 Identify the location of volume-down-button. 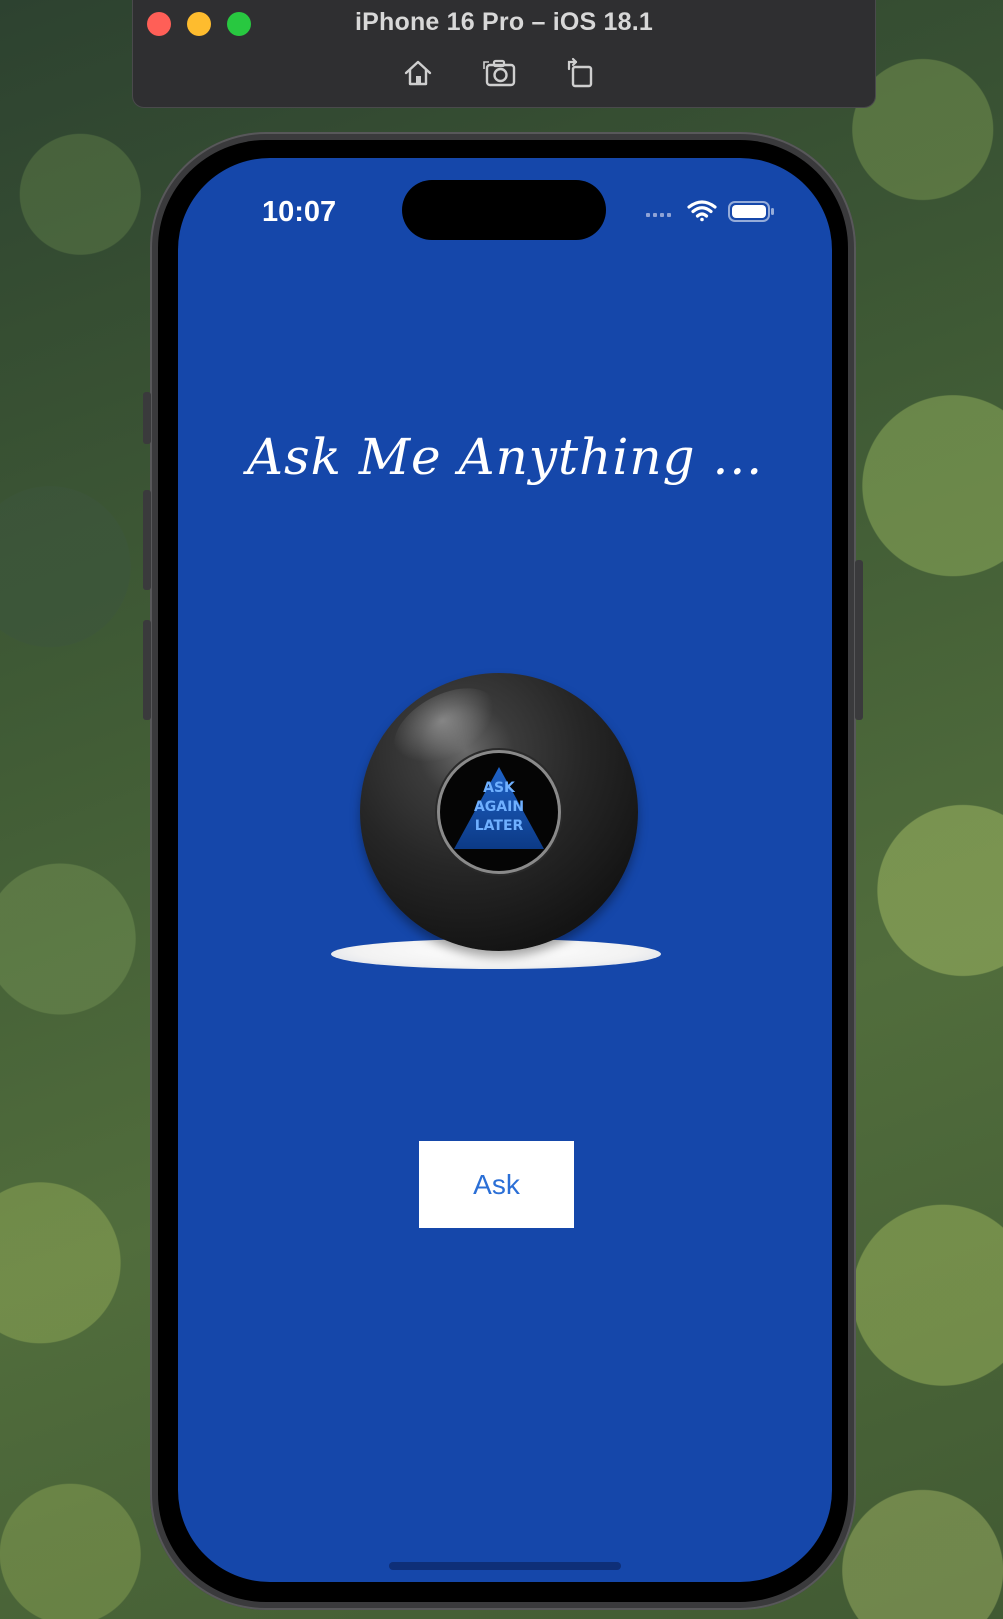
(147, 670).